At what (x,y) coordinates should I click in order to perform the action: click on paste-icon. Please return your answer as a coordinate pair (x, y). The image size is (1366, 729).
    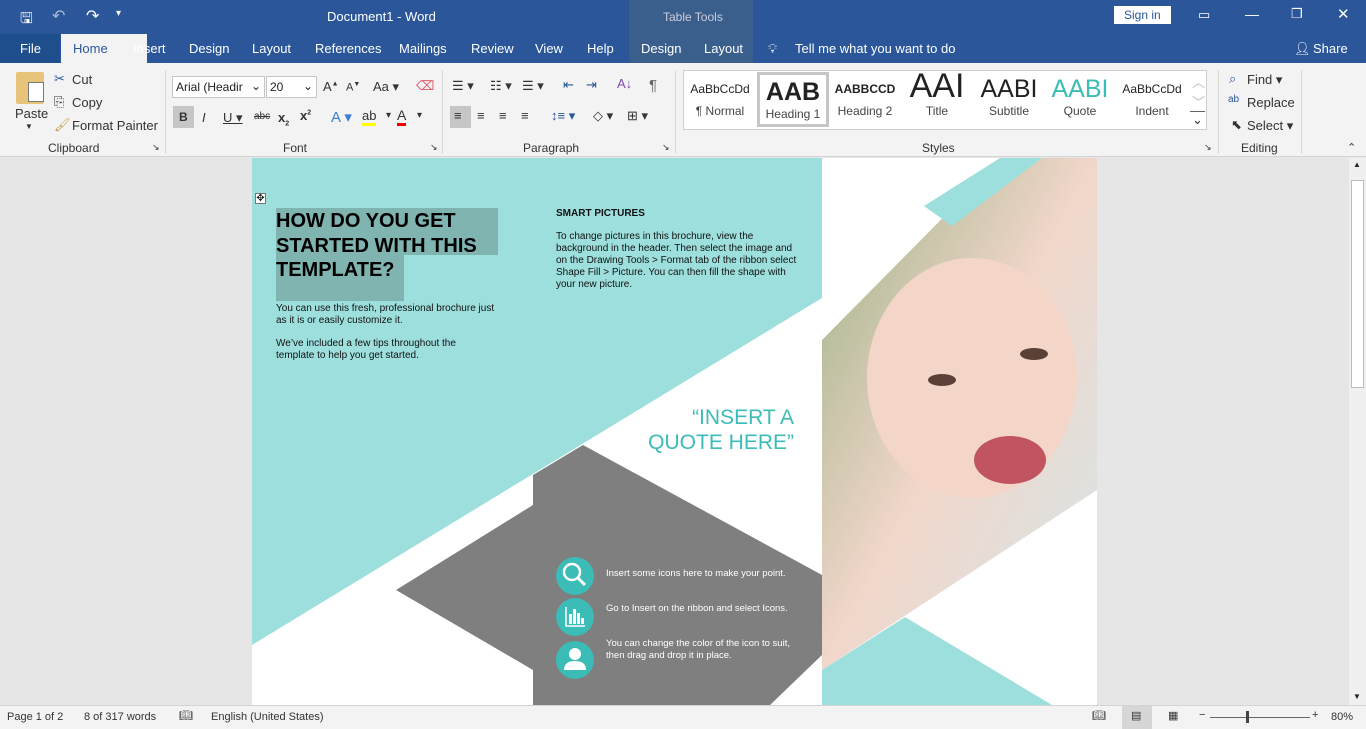
    Looking at the image, I should click on (30, 88).